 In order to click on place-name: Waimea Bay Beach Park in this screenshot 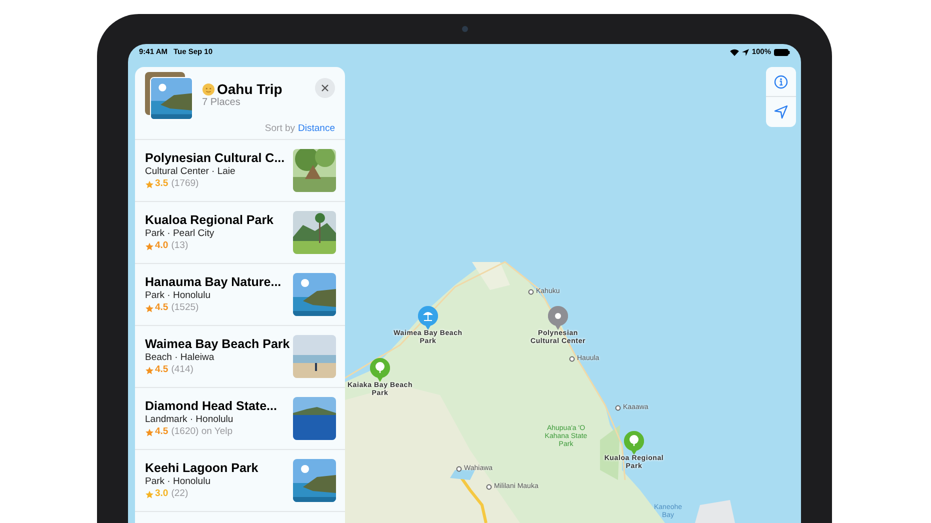, I will do `click(217, 344)`.